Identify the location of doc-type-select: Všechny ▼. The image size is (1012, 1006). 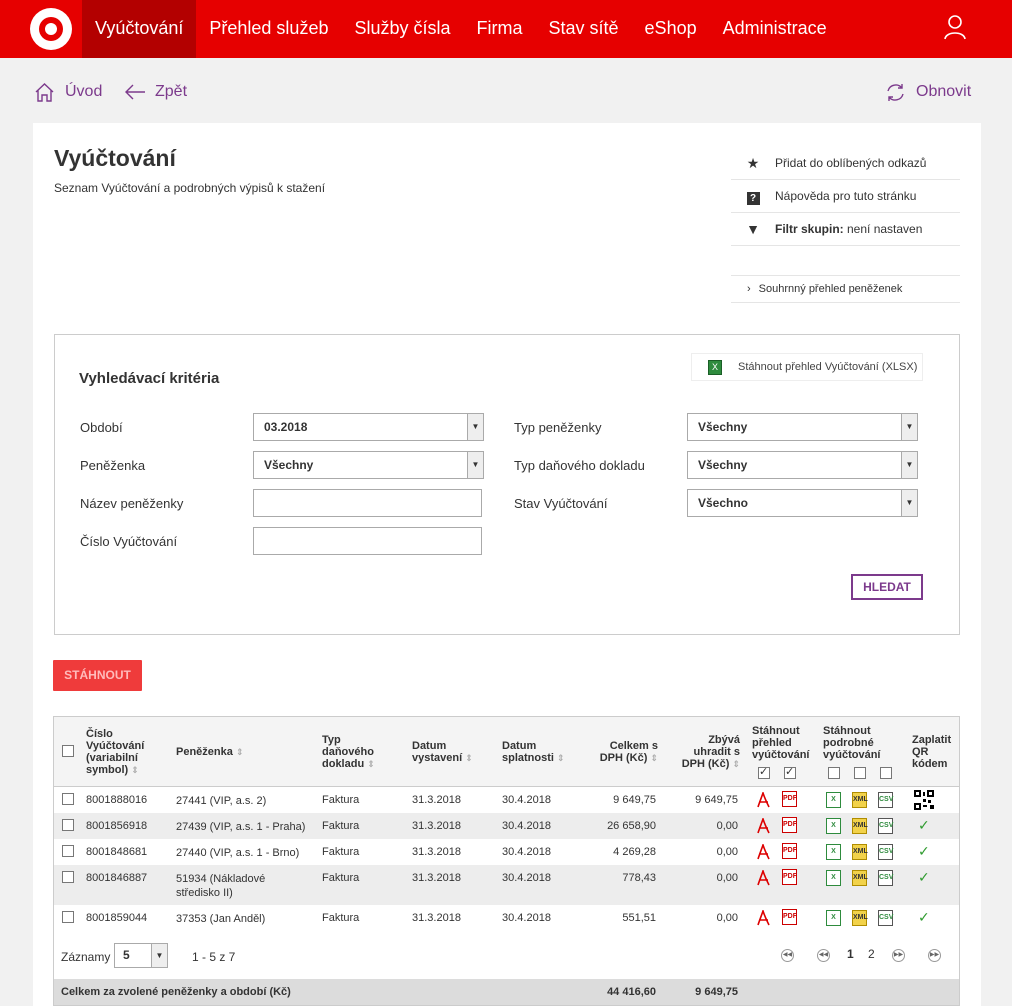
(802, 465).